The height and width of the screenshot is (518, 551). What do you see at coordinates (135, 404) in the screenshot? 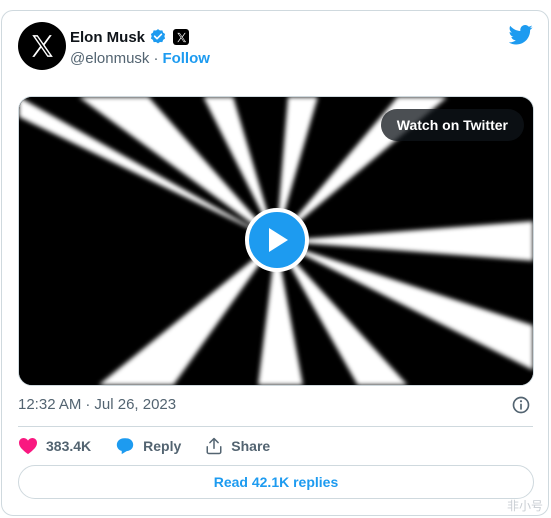
I see `tweet-date: Jul 26, 2023` at bounding box center [135, 404].